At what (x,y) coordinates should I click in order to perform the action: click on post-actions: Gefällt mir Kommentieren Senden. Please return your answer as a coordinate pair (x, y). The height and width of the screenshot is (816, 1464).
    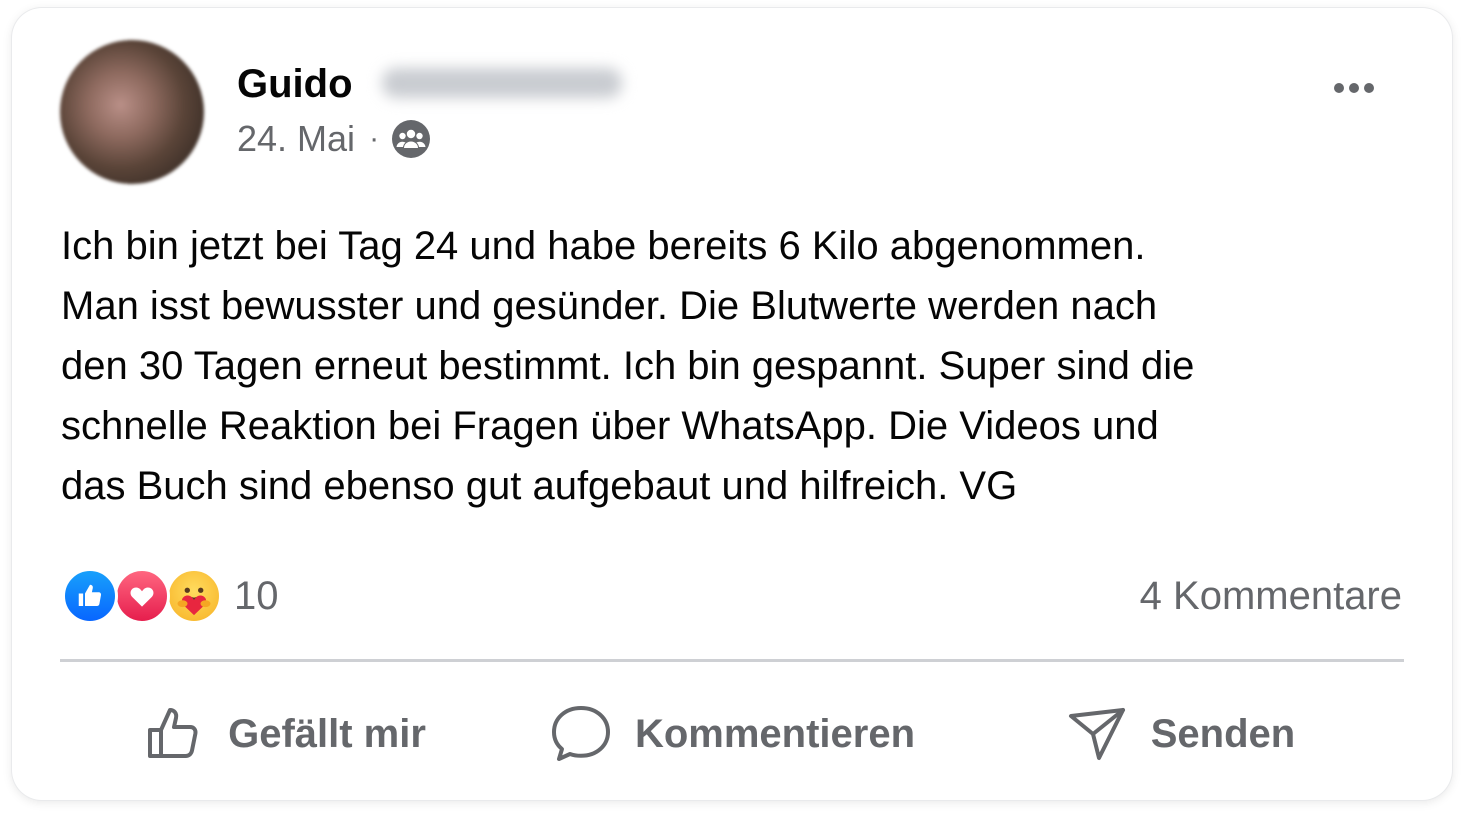
    Looking at the image, I should click on (732, 734).